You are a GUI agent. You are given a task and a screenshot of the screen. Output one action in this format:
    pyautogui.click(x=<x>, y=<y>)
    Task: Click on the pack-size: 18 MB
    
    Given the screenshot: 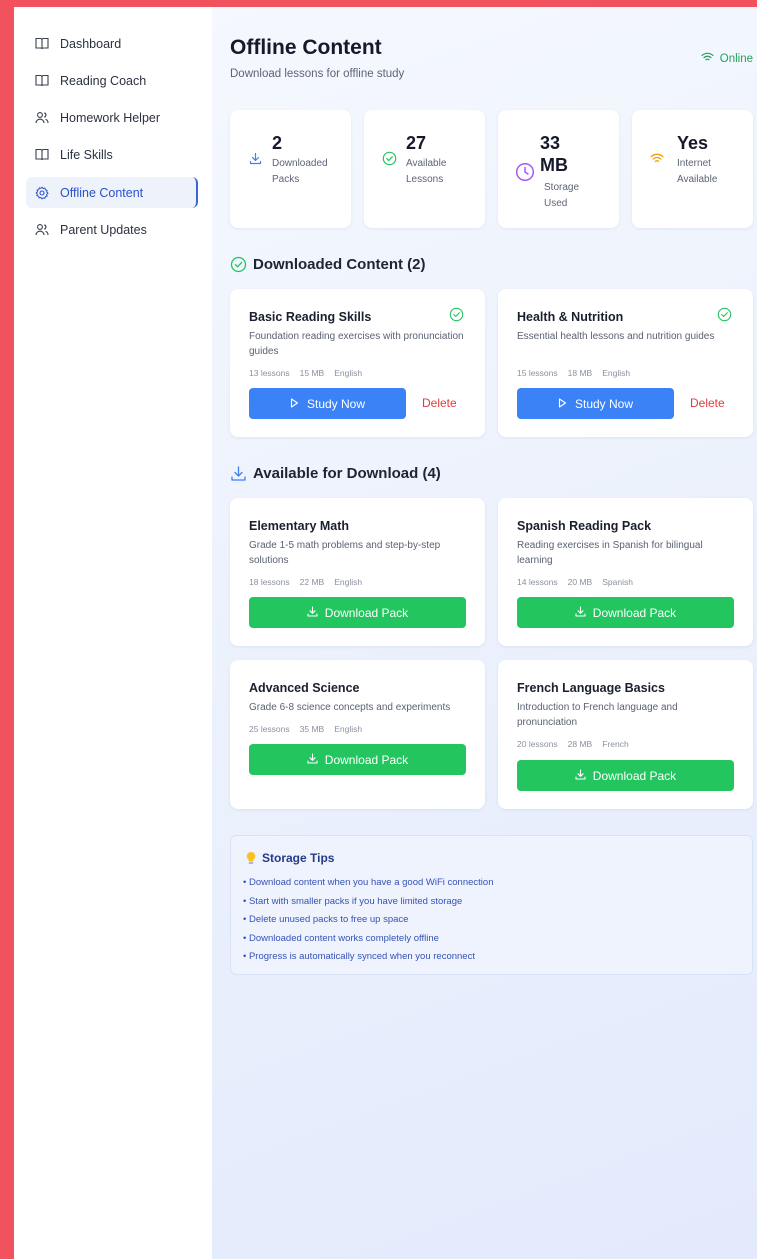 What is the action you would take?
    pyautogui.click(x=580, y=373)
    